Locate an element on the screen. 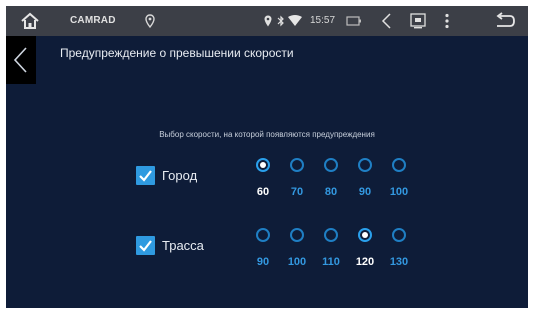 This screenshot has width=534, height=314. volume-icon is located at coordinates (386, 21).